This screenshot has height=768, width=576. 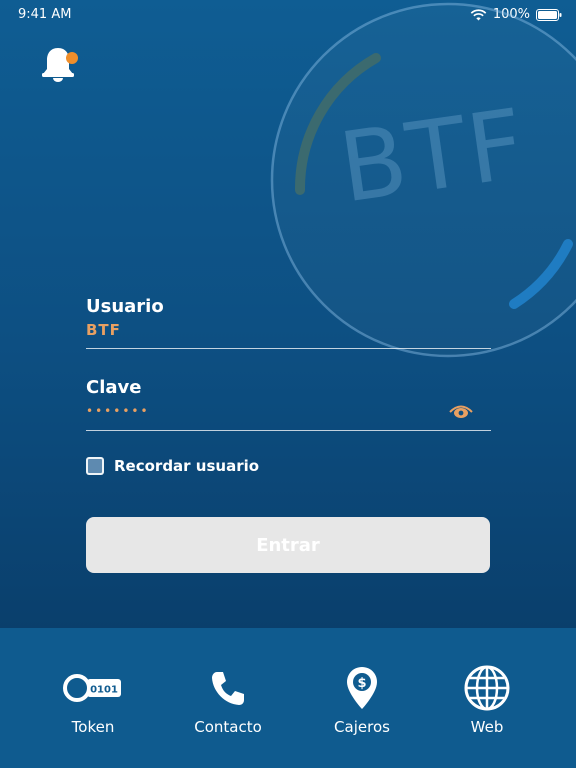 What do you see at coordinates (288, 330) in the screenshot?
I see `username-input: BTF` at bounding box center [288, 330].